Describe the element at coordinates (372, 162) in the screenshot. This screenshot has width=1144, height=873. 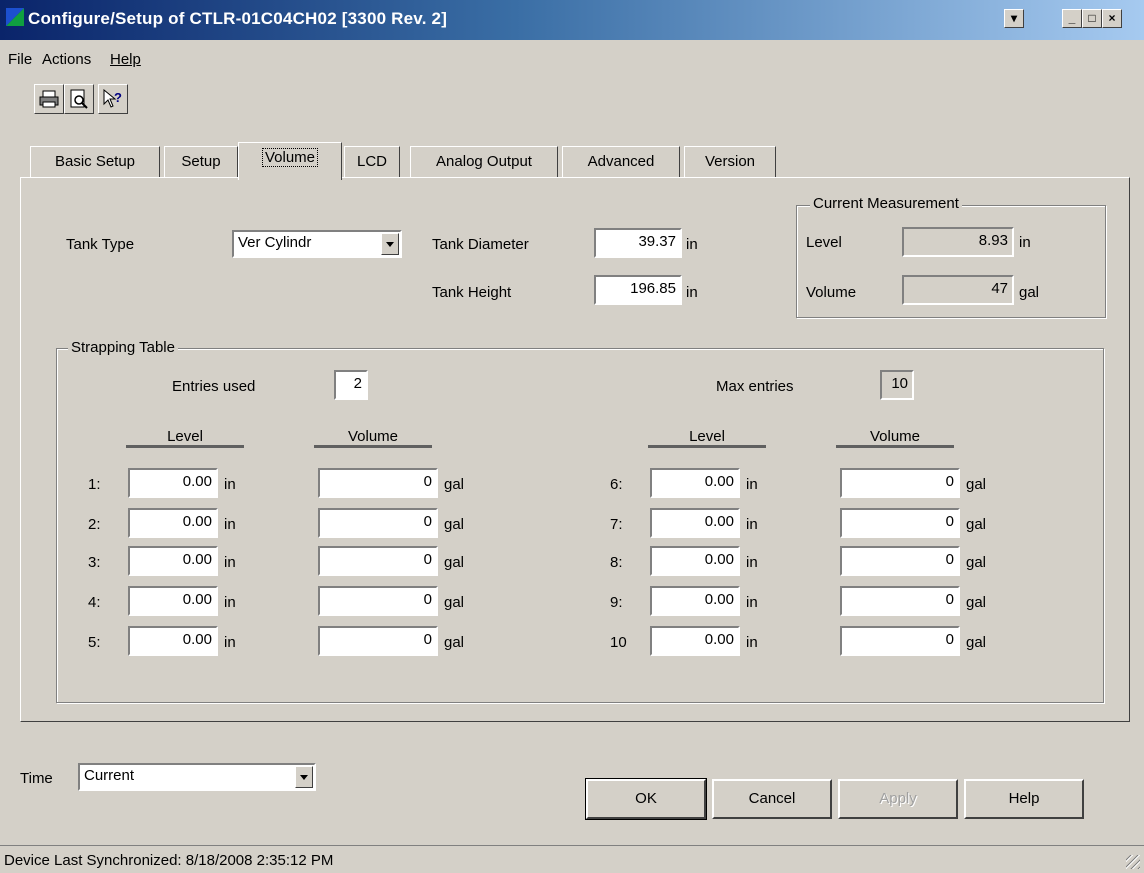
I see `tab-lcd: LCD` at that location.